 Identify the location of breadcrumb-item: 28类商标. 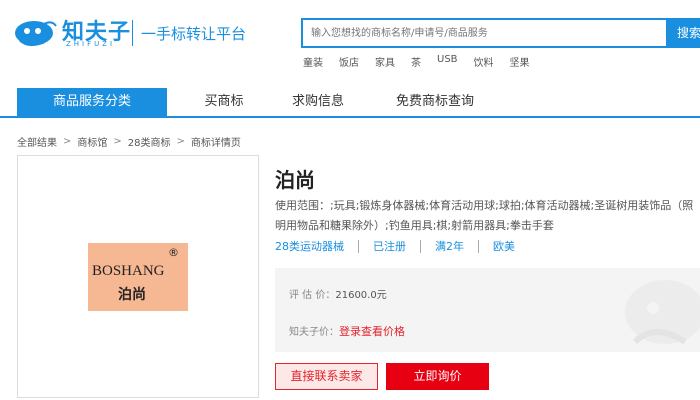
(149, 141).